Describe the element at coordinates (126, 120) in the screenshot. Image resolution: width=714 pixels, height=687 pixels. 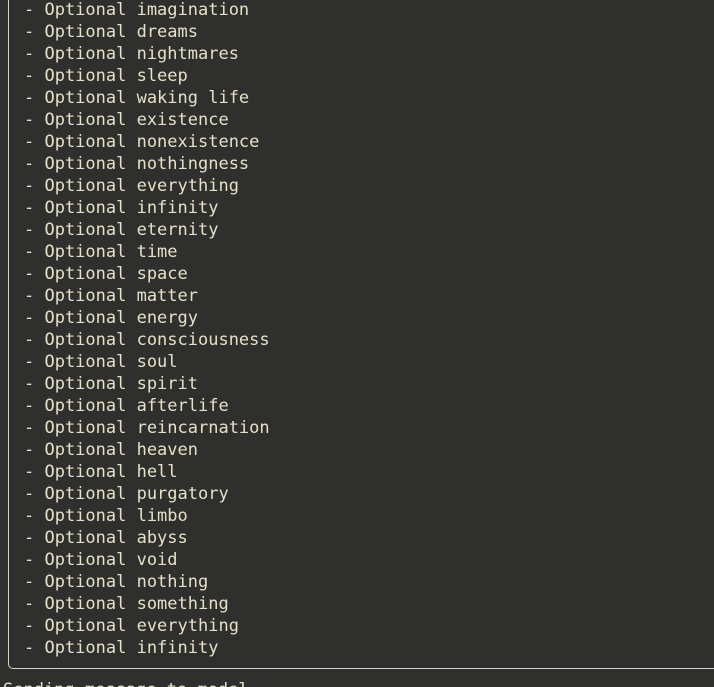
I see `list-item: - Optional existence` at that location.